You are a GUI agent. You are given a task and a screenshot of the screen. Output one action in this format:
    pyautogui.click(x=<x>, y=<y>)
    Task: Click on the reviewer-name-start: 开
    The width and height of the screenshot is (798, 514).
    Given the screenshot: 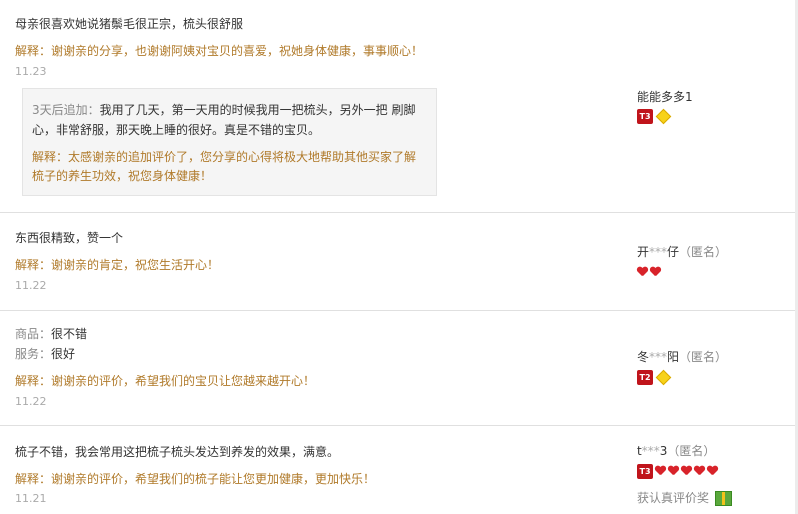 What is the action you would take?
    pyautogui.click(x=643, y=252)
    